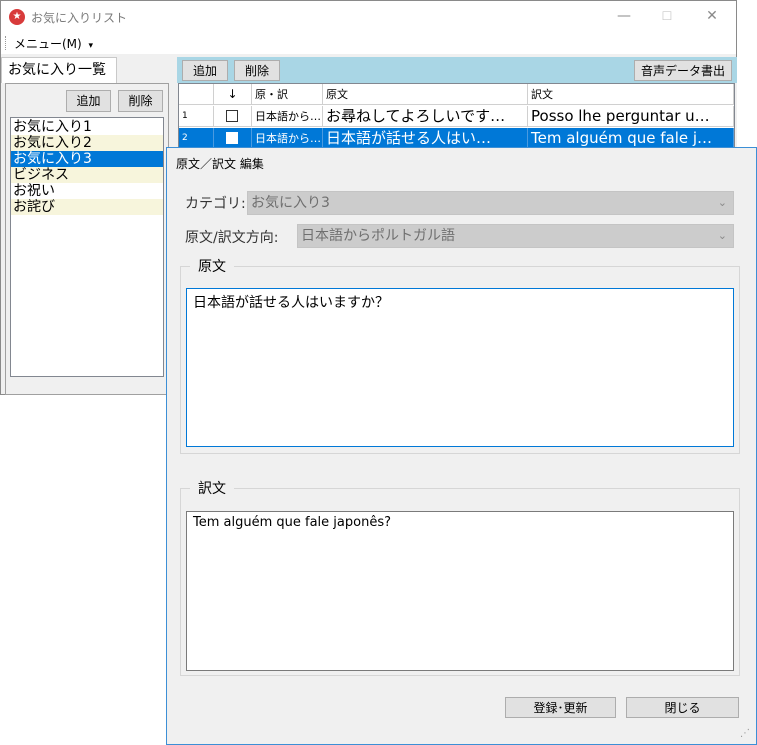 The width and height of the screenshot is (757, 745). I want to click on close-button: ✕, so click(712, 16).